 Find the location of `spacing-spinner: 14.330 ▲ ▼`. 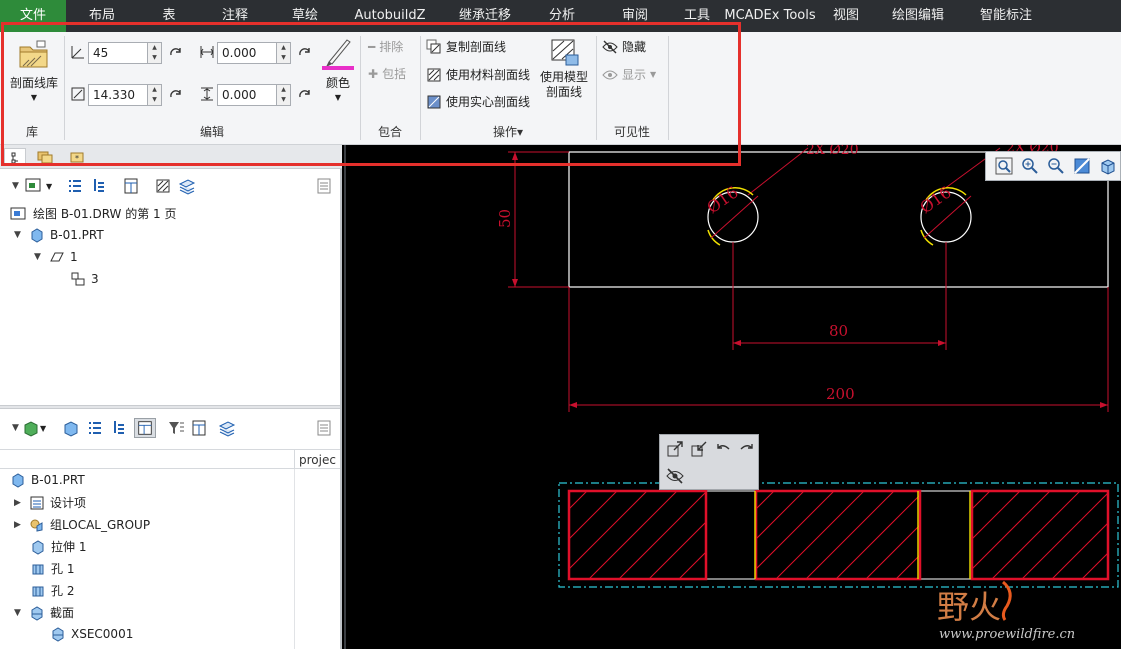

spacing-spinner: 14.330 ▲ ▼ is located at coordinates (125, 95).